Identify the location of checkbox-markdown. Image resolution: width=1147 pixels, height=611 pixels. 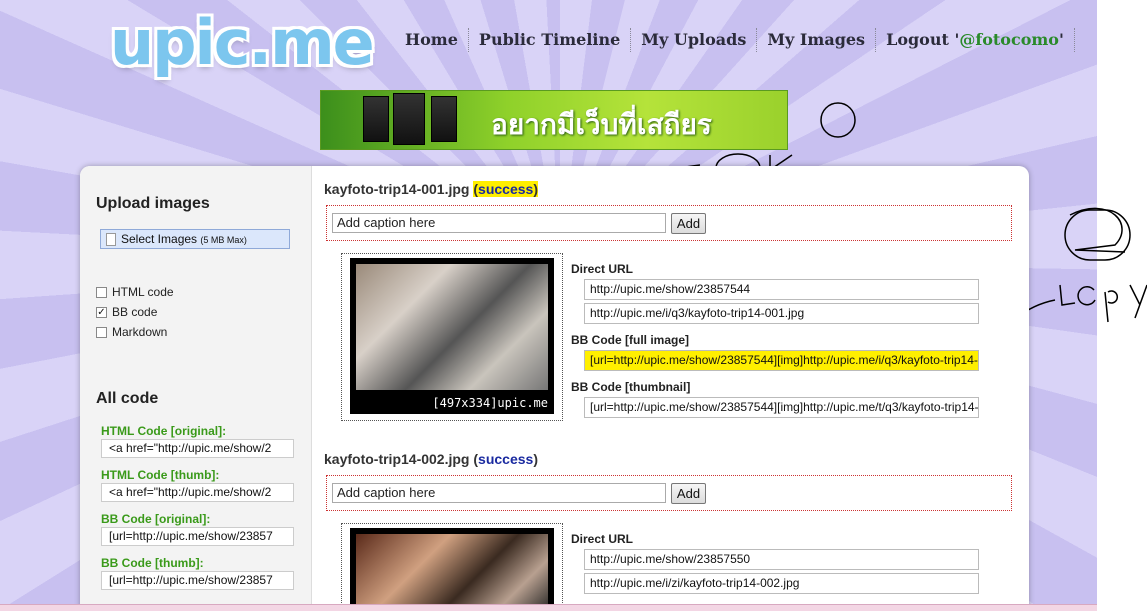
(101, 332).